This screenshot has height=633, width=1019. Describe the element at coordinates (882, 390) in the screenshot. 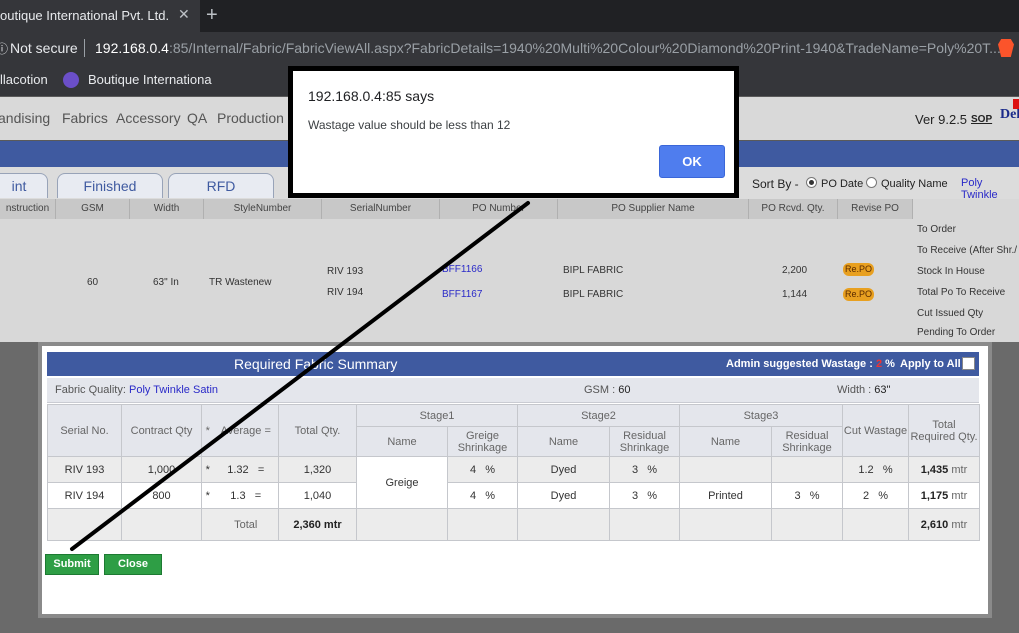

I see `width-value: 63"` at that location.